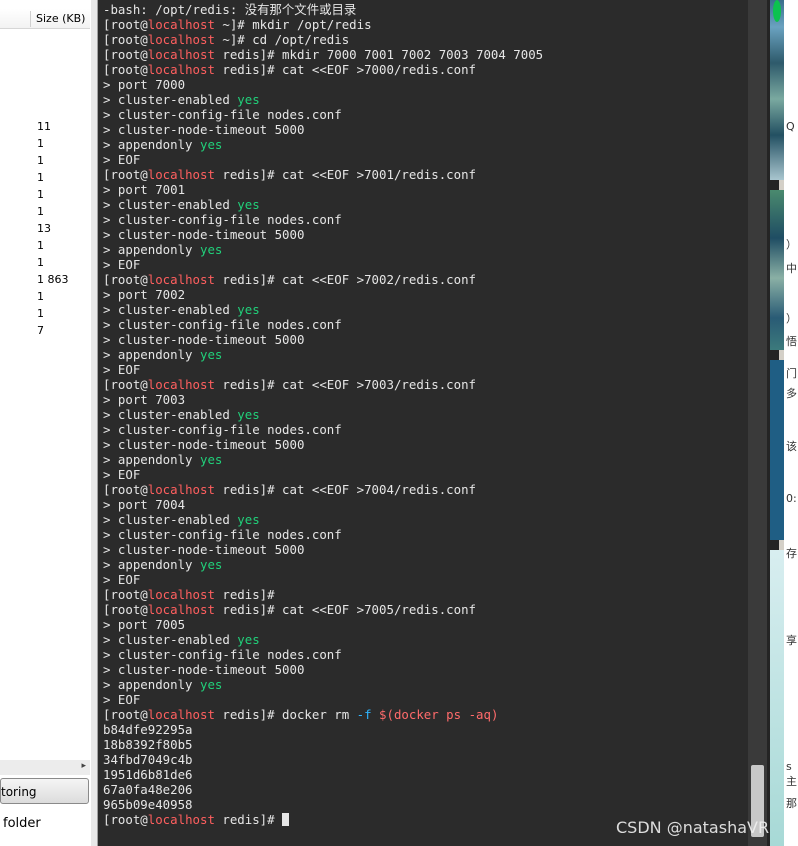 This screenshot has width=798, height=846. What do you see at coordinates (45, 767) in the screenshot?
I see `horizontal-scrollbar: ▸` at bounding box center [45, 767].